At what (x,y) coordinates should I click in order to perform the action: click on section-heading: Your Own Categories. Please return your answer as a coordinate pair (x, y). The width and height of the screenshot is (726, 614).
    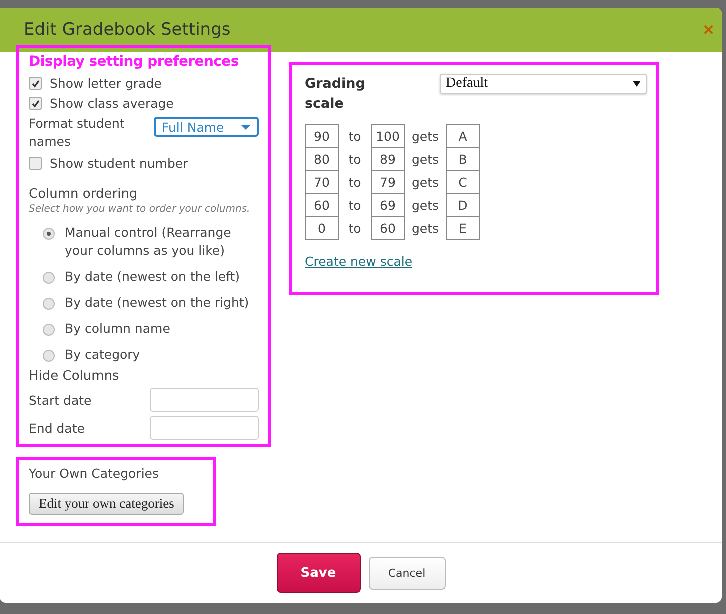
    Looking at the image, I should click on (94, 473).